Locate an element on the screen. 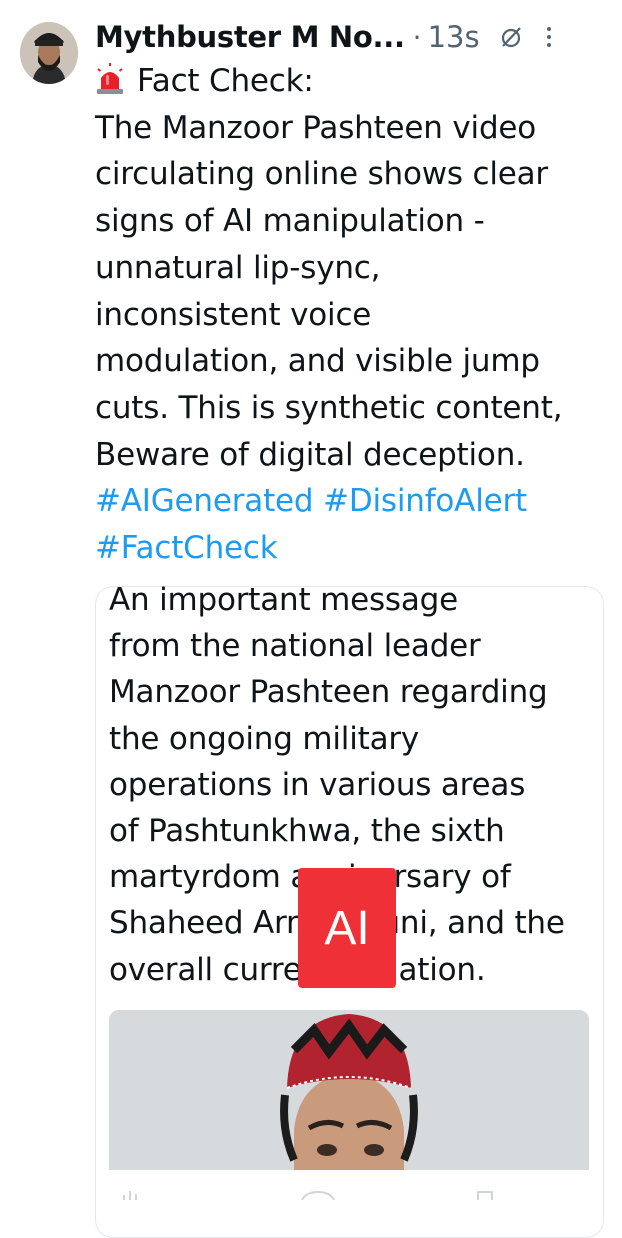 The height and width of the screenshot is (1238, 622). text-line: Fact Check: is located at coordinates (355, 81).